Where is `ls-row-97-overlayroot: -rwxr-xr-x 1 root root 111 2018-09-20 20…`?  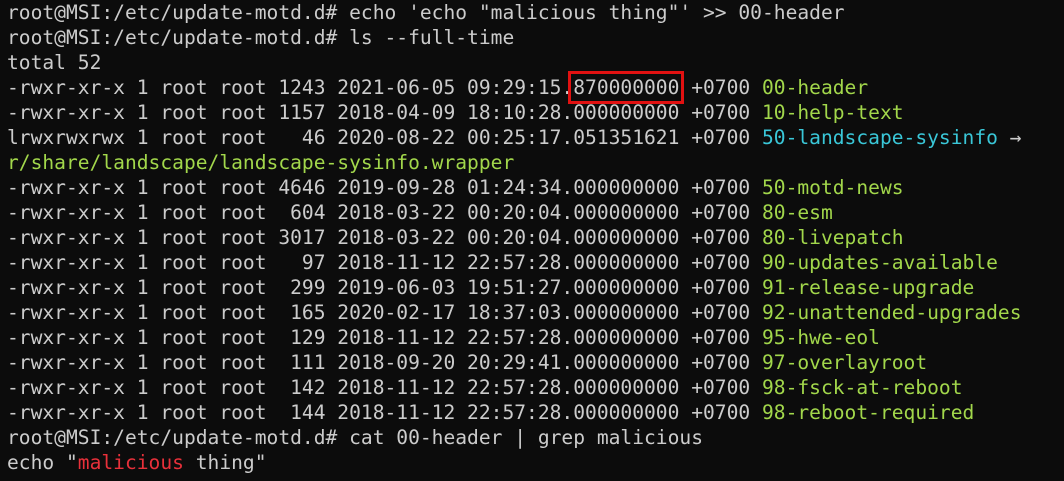
ls-row-97-overlayroot: -rwxr-xr-x 1 root root 111 2018-09-20 20… is located at coordinates (535, 362).